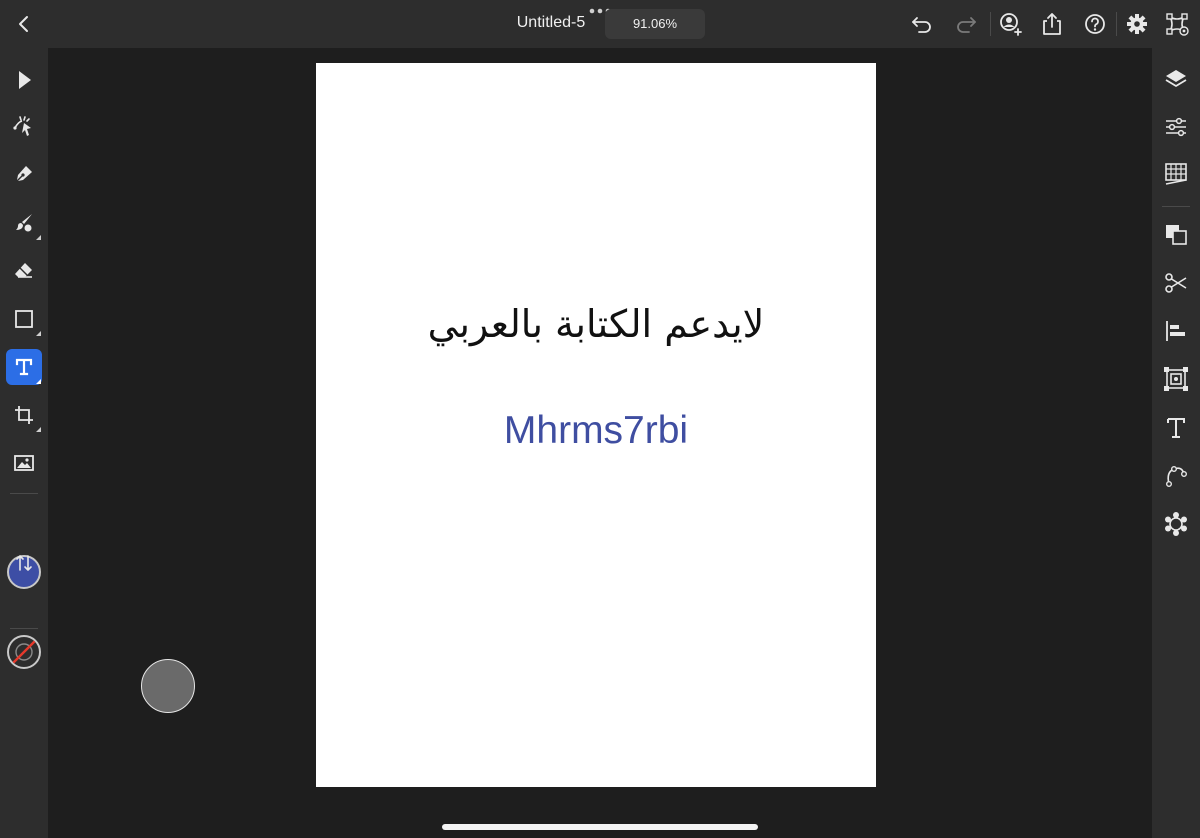  I want to click on layers-icon, so click(1176, 79).